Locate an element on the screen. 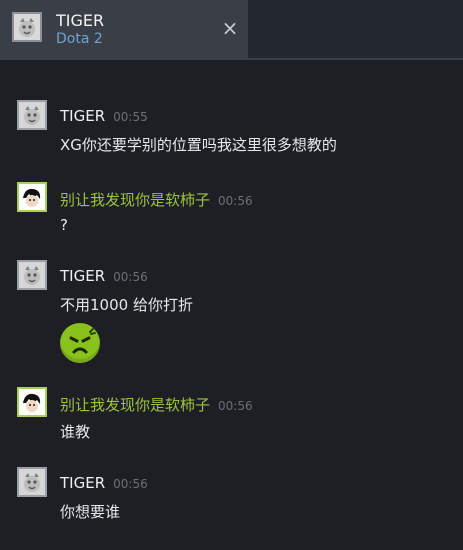 This screenshot has height=550, width=463. angry-face-icon is located at coordinates (82, 341).